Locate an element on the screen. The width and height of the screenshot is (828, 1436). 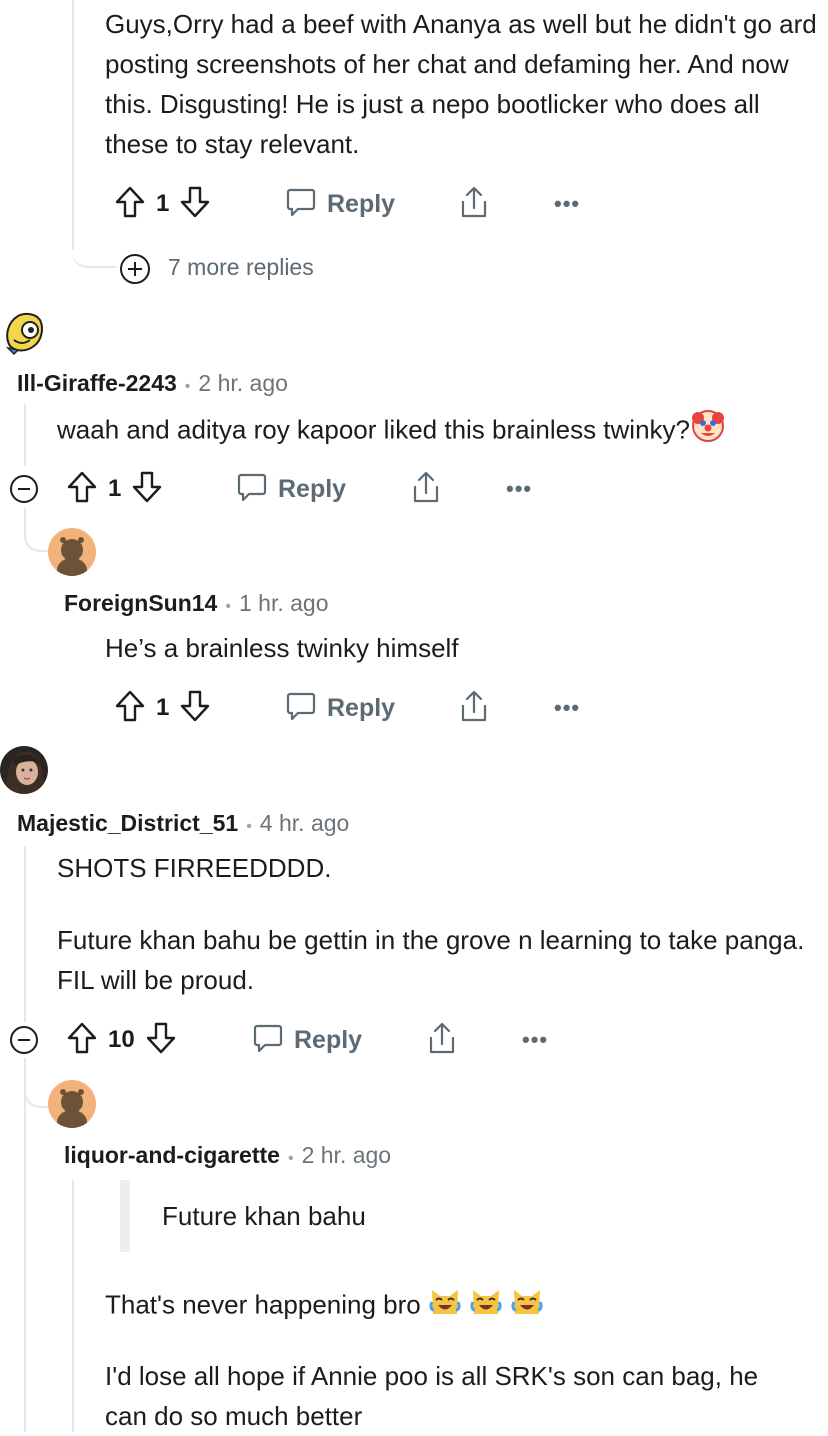
comment-header: liquor-and-cigarette • 2 hr. ago is located at coordinates (227, 1157).